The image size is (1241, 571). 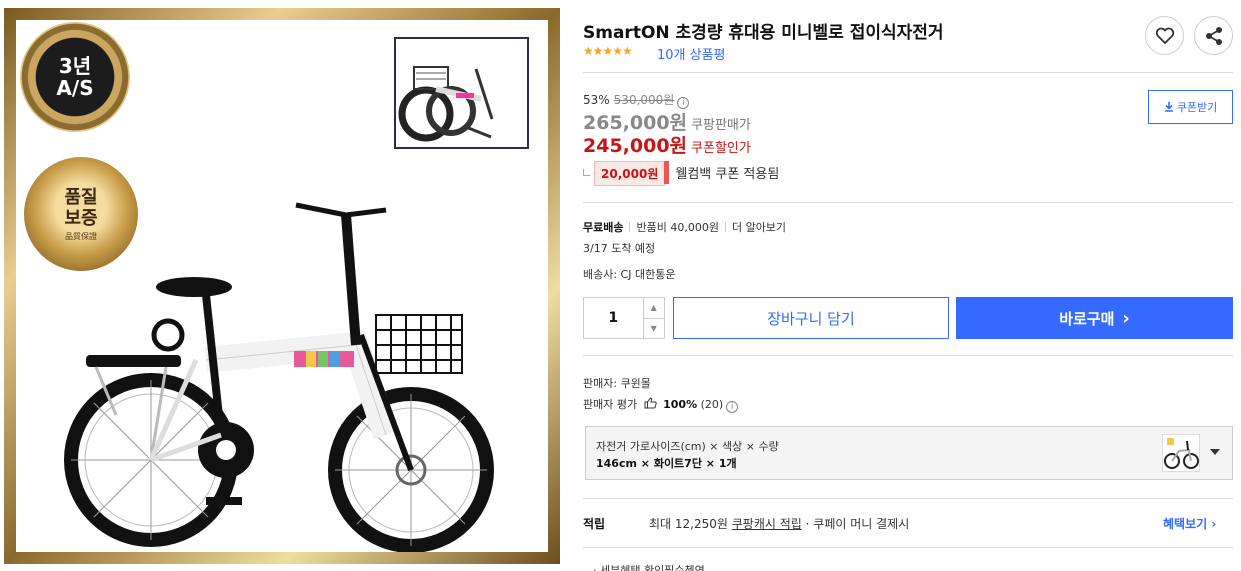 I want to click on reward-label: 적립, so click(x=594, y=524).